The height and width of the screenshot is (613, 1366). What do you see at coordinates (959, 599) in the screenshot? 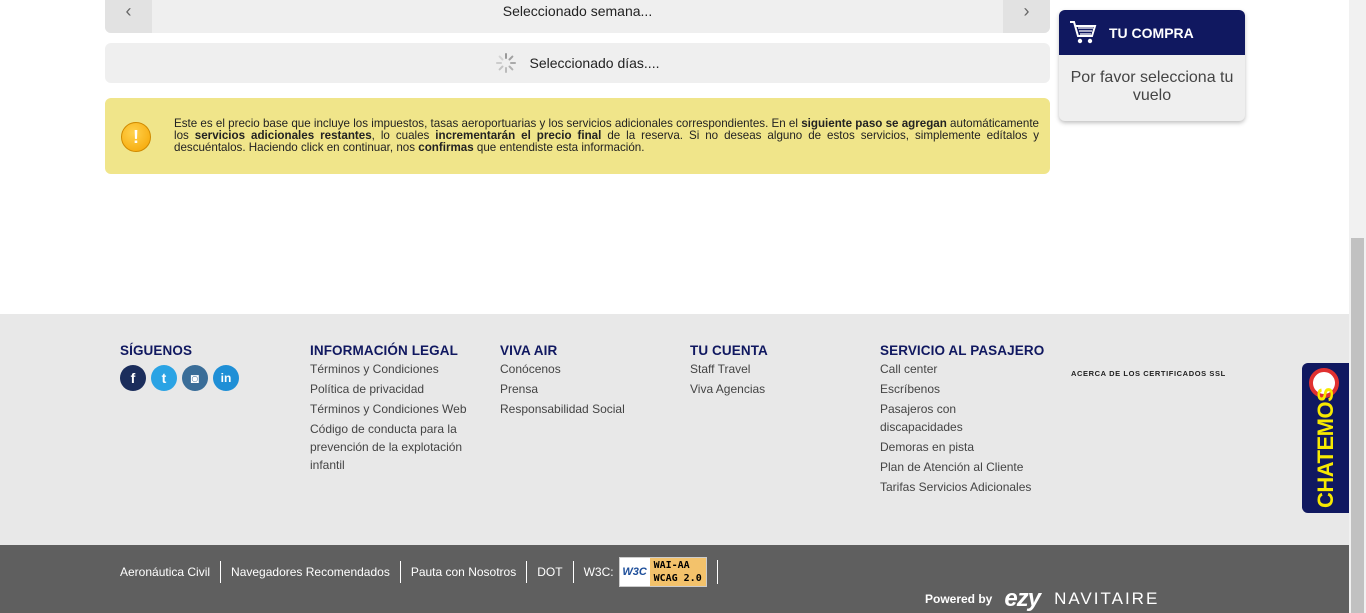
I see `powered-by-label: Powered by` at bounding box center [959, 599].